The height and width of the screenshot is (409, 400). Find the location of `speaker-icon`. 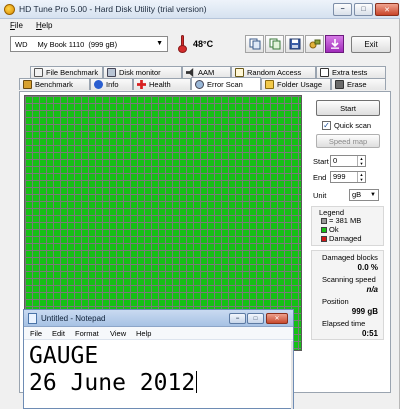

speaker-icon is located at coordinates (190, 72).